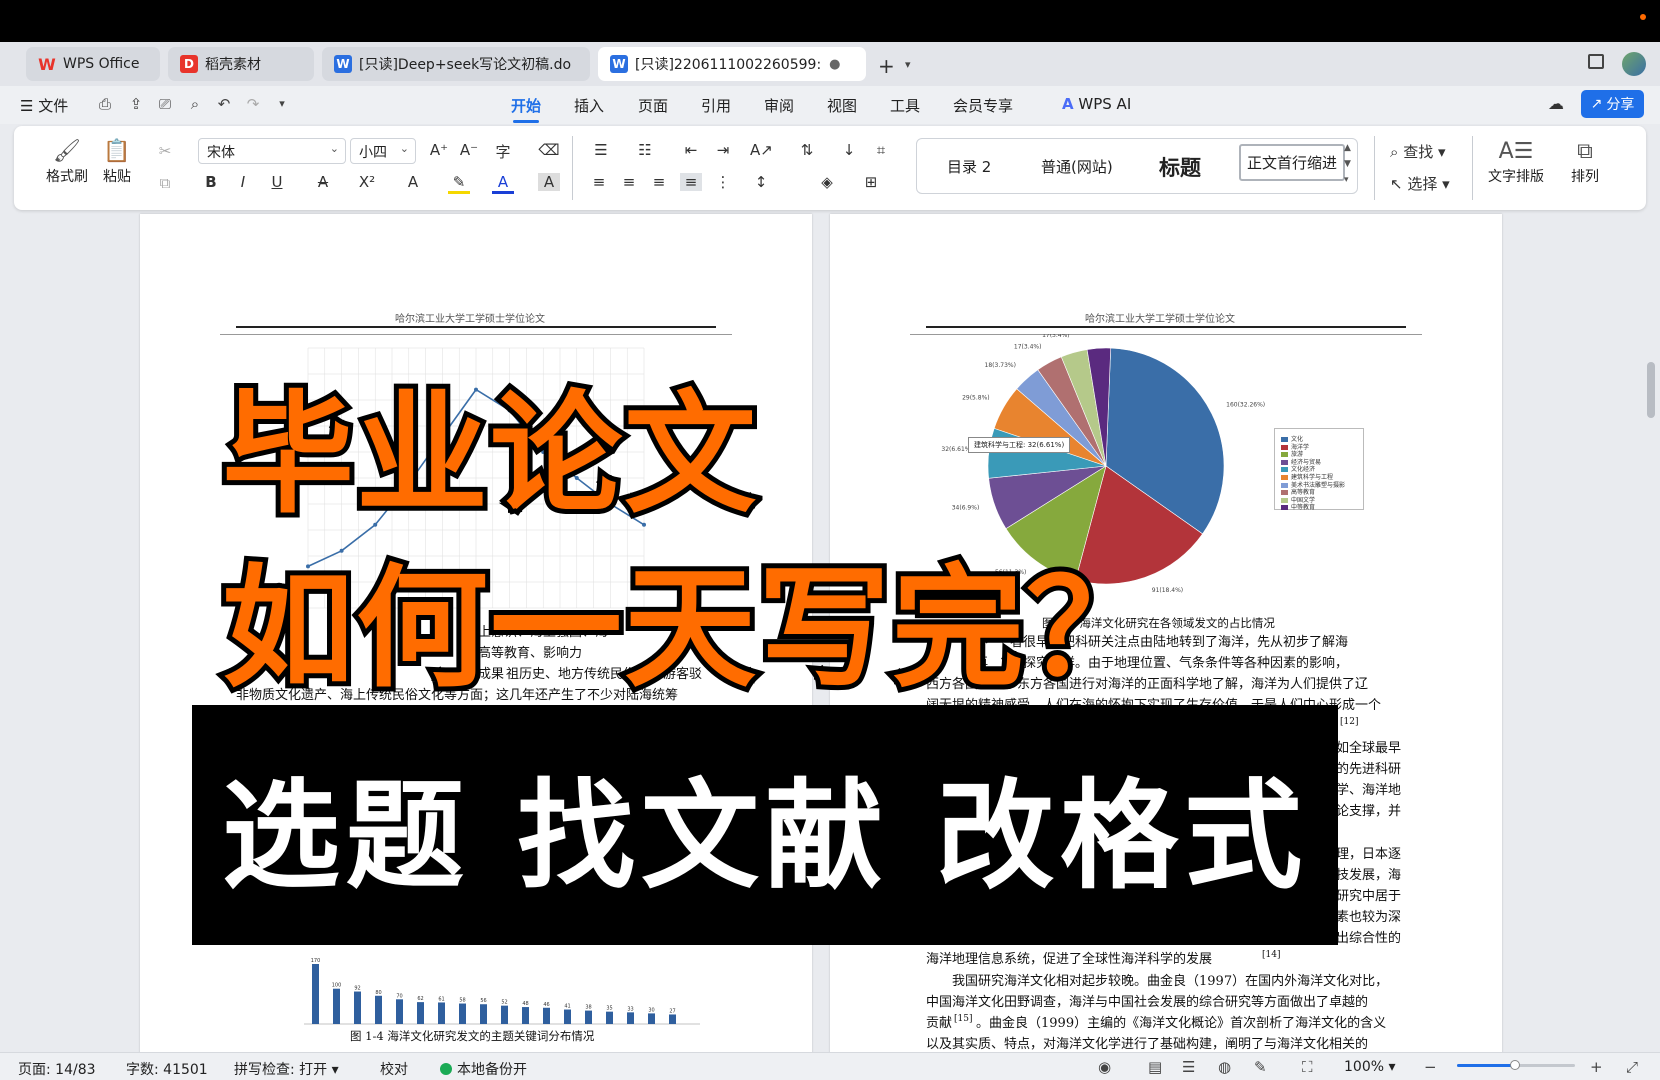  What do you see at coordinates (659, 182) in the screenshot?
I see `align-right-icon: ≡` at bounding box center [659, 182].